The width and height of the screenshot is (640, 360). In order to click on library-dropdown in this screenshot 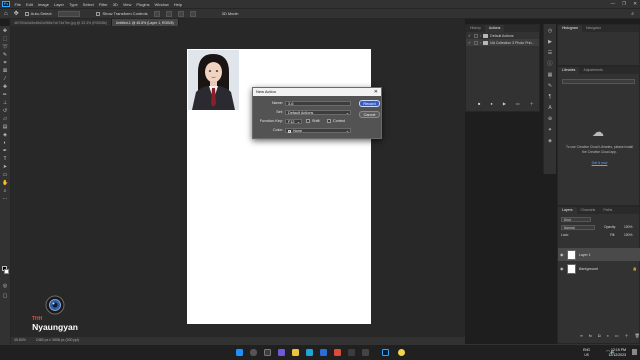, I will do `click(598, 81)`.